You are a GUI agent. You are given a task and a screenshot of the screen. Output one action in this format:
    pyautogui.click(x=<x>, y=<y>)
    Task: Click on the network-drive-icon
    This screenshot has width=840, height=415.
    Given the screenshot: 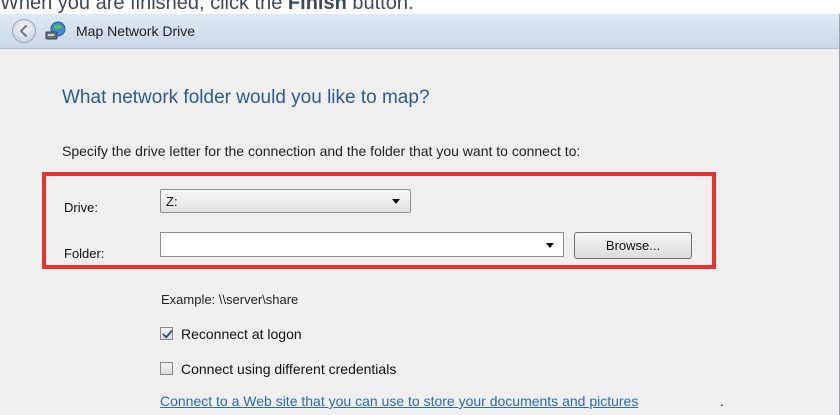 What is the action you would take?
    pyautogui.click(x=55, y=30)
    